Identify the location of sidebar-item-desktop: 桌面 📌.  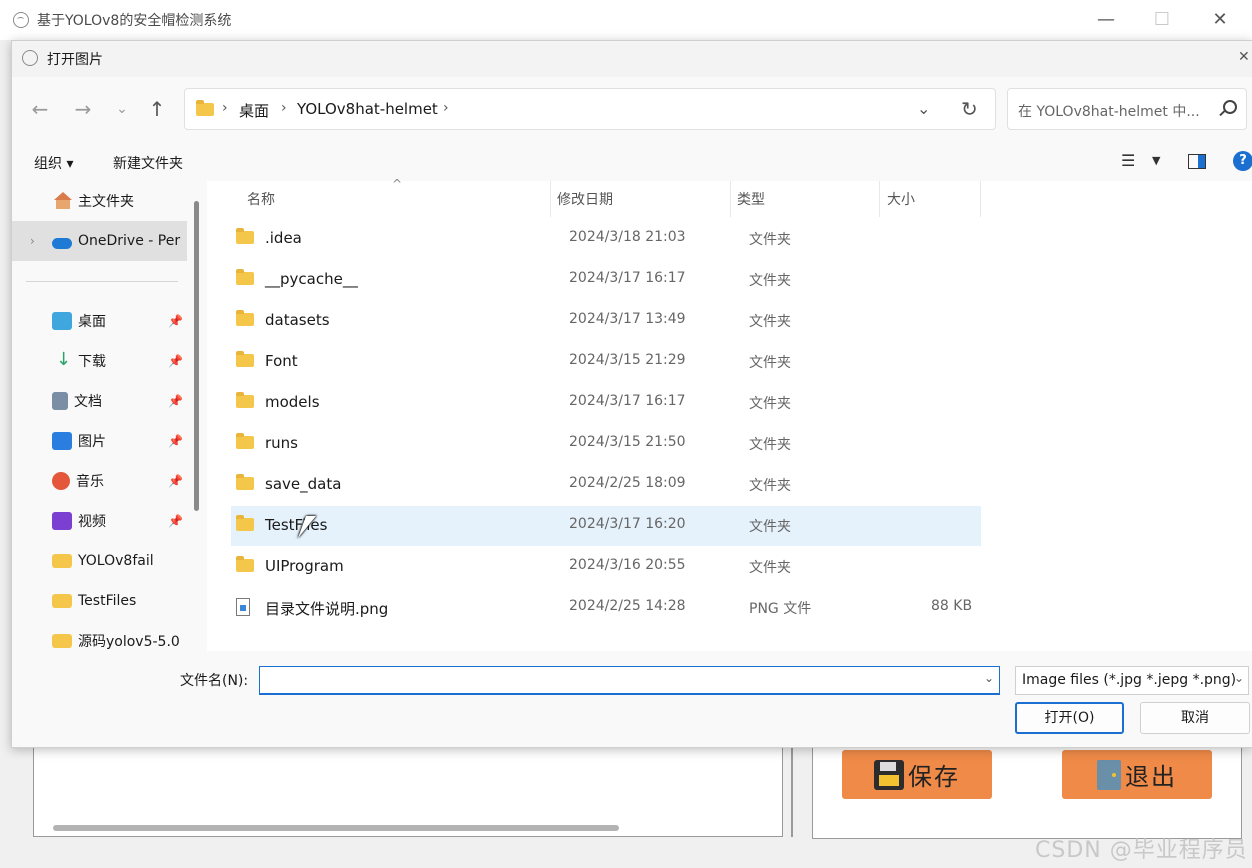
(99, 321).